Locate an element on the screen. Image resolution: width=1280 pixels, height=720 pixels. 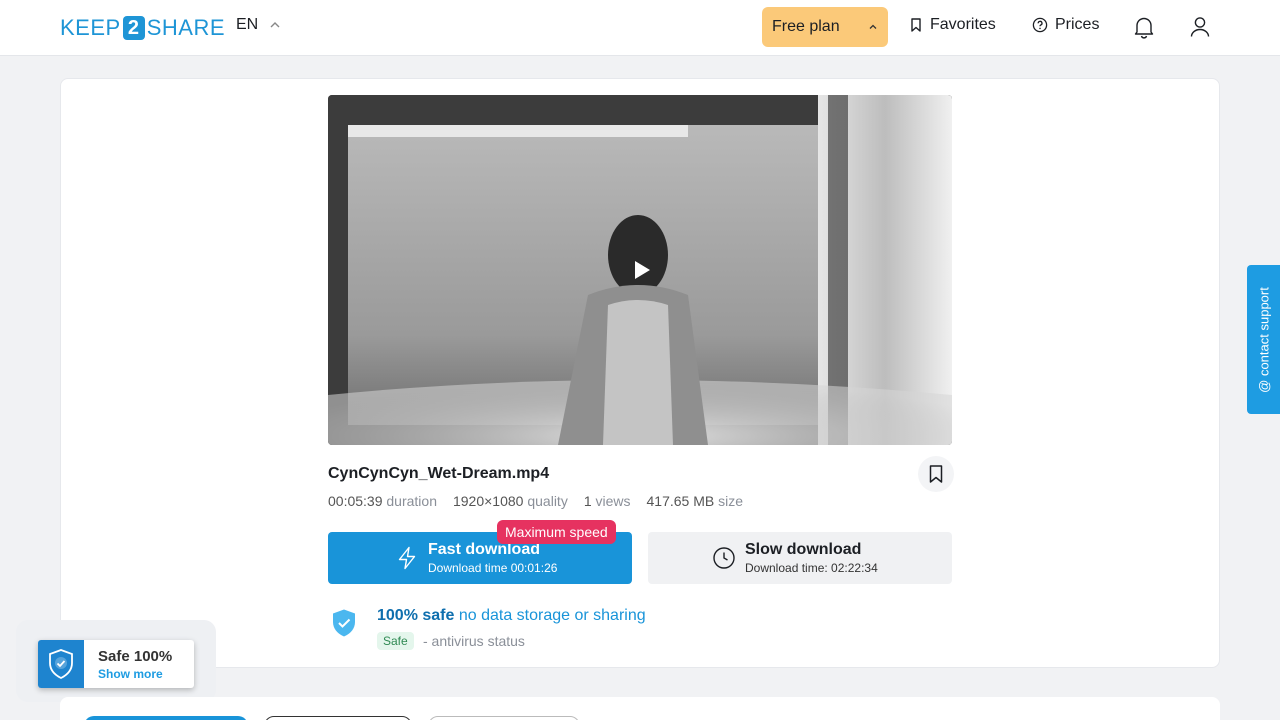
safety-headline-rest: no data storage or sharing is located at coordinates (552, 615).